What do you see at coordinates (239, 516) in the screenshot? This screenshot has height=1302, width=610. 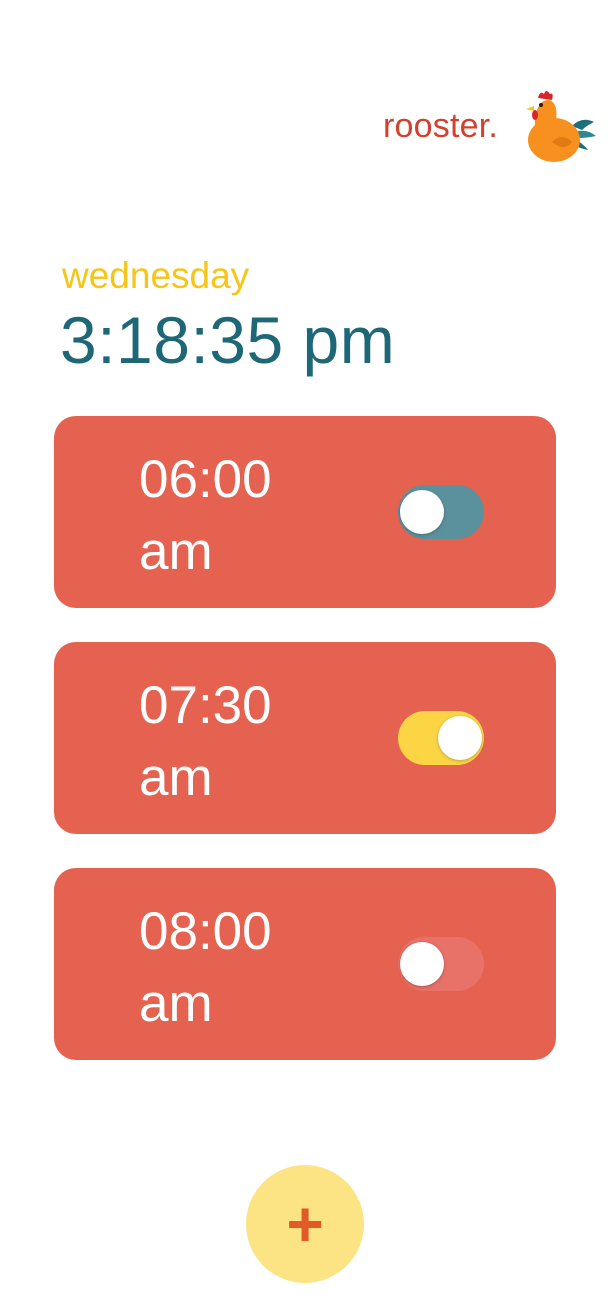 I see `alarm-time: 06:00 am` at bounding box center [239, 516].